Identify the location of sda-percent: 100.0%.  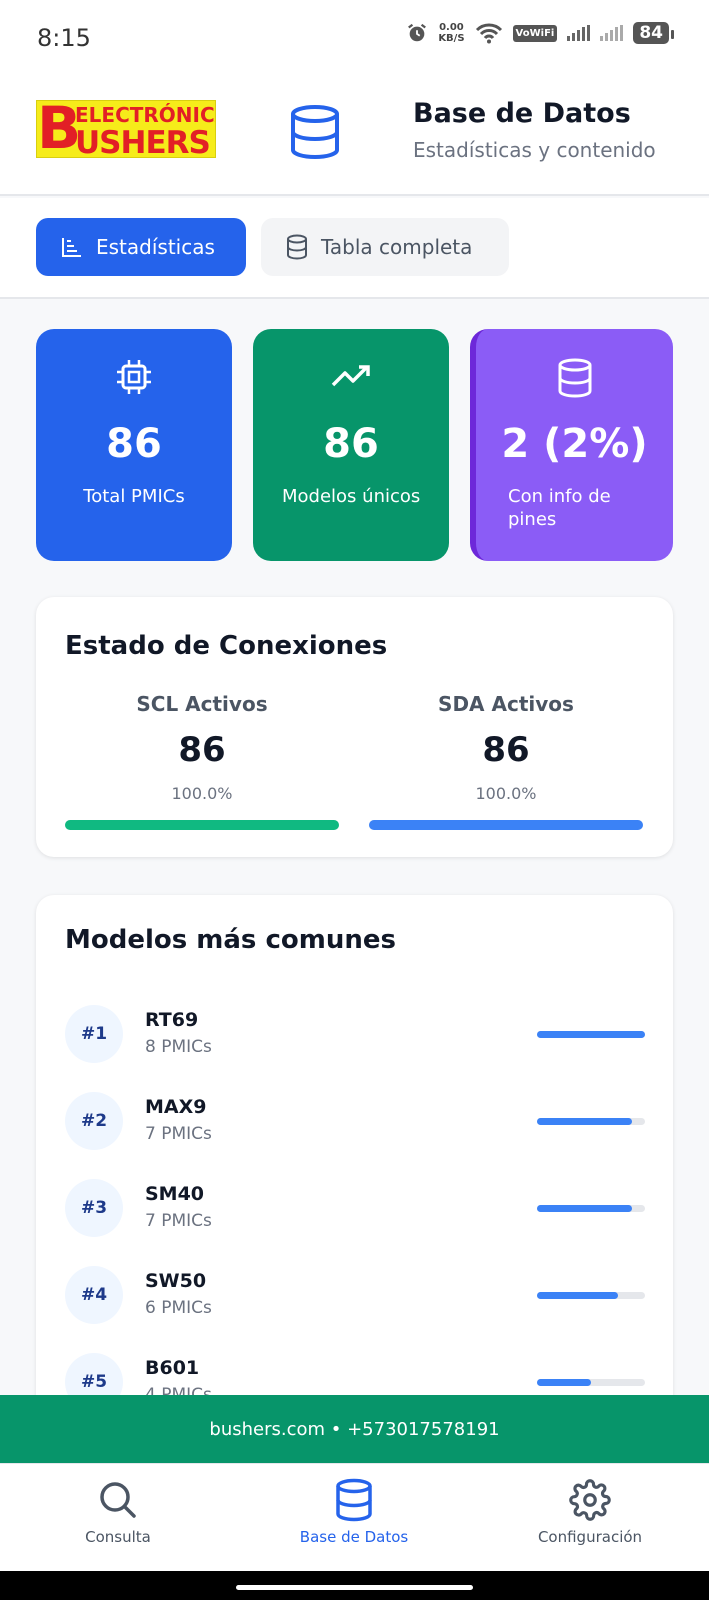
(506, 793).